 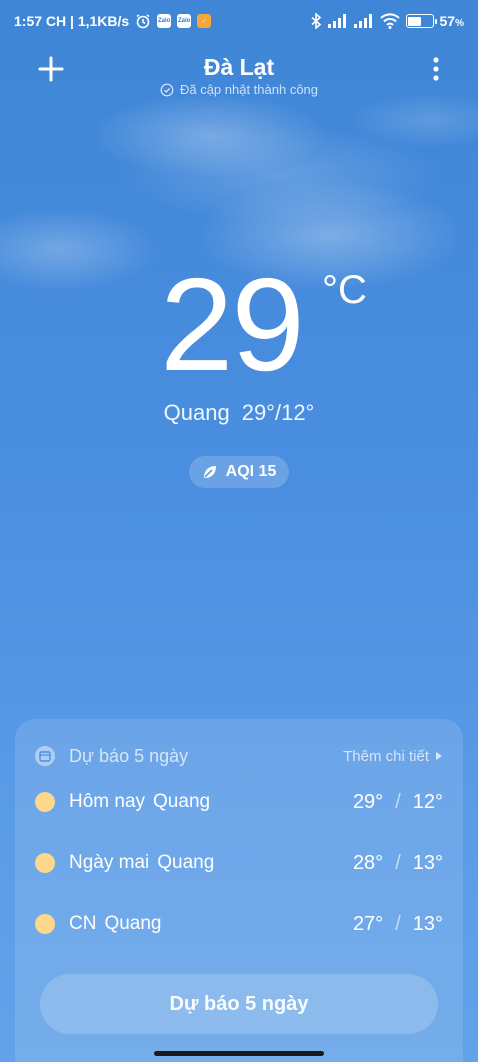 I want to click on high-low-text: 29°/12°, so click(x=278, y=412).